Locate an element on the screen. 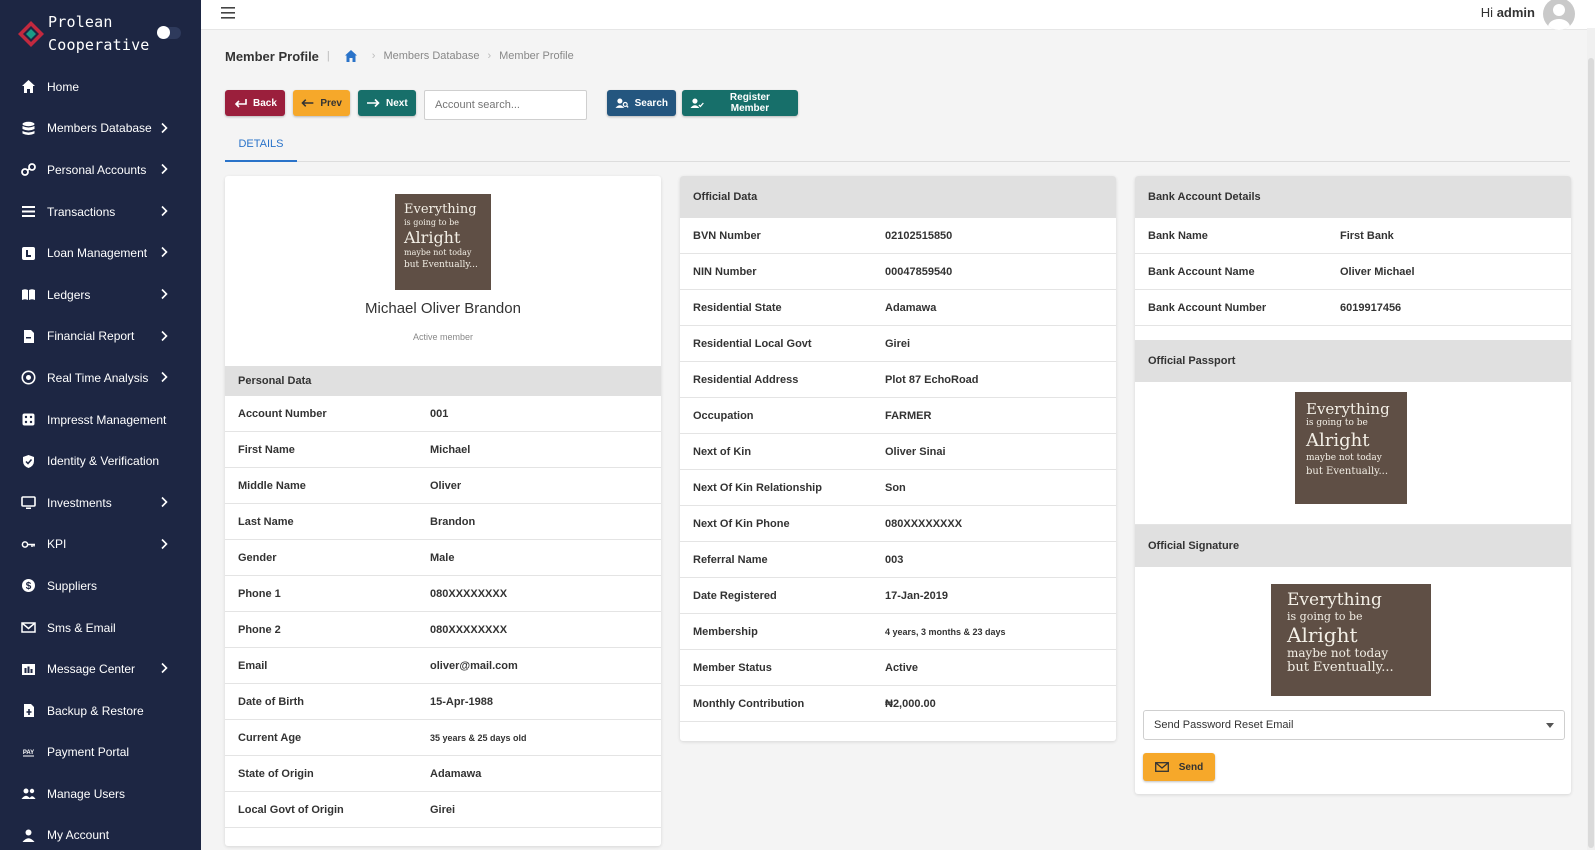 The image size is (1595, 850). table-row: Current Age 35 years & 25 days old is located at coordinates (443, 738).